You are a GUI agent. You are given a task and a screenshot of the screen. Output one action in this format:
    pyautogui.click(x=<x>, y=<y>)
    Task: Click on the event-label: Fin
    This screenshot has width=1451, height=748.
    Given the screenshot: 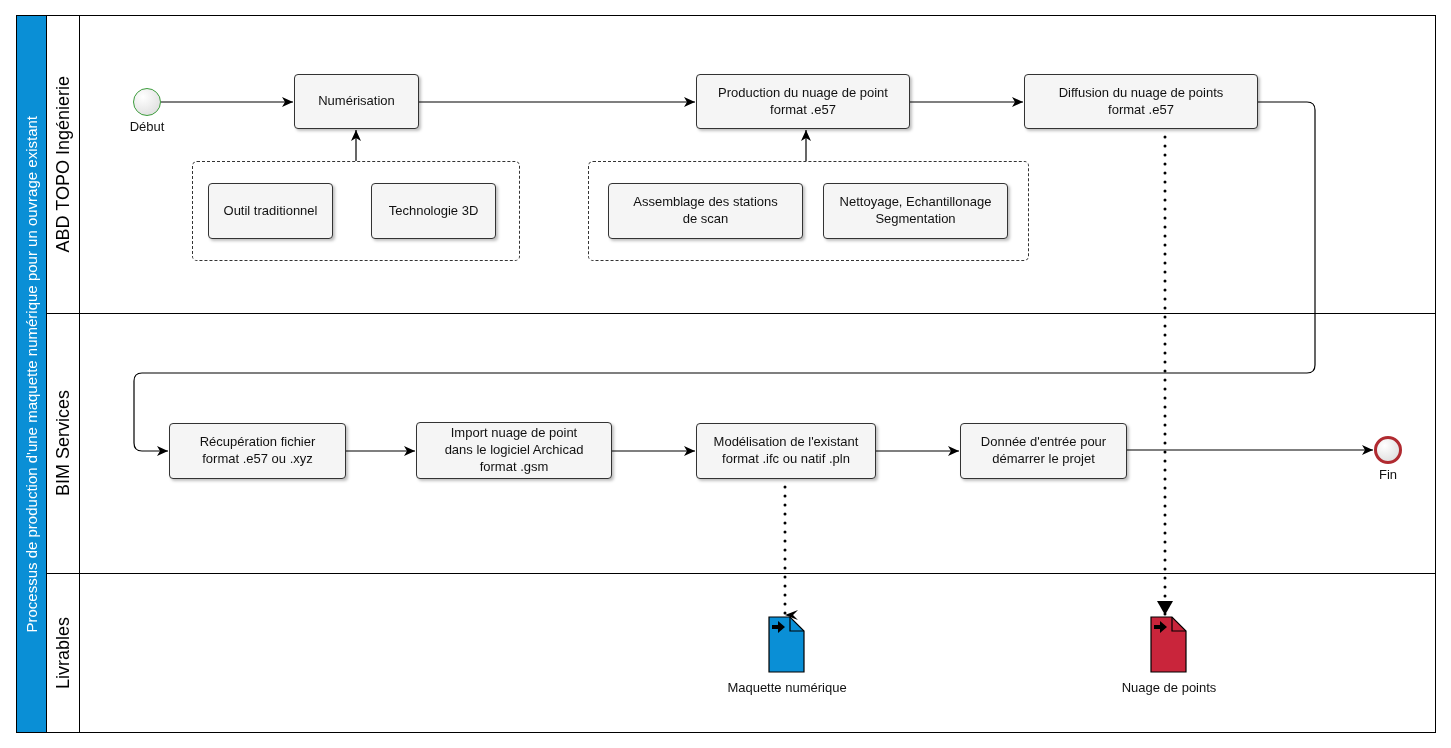 What is the action you would take?
    pyautogui.click(x=1388, y=474)
    